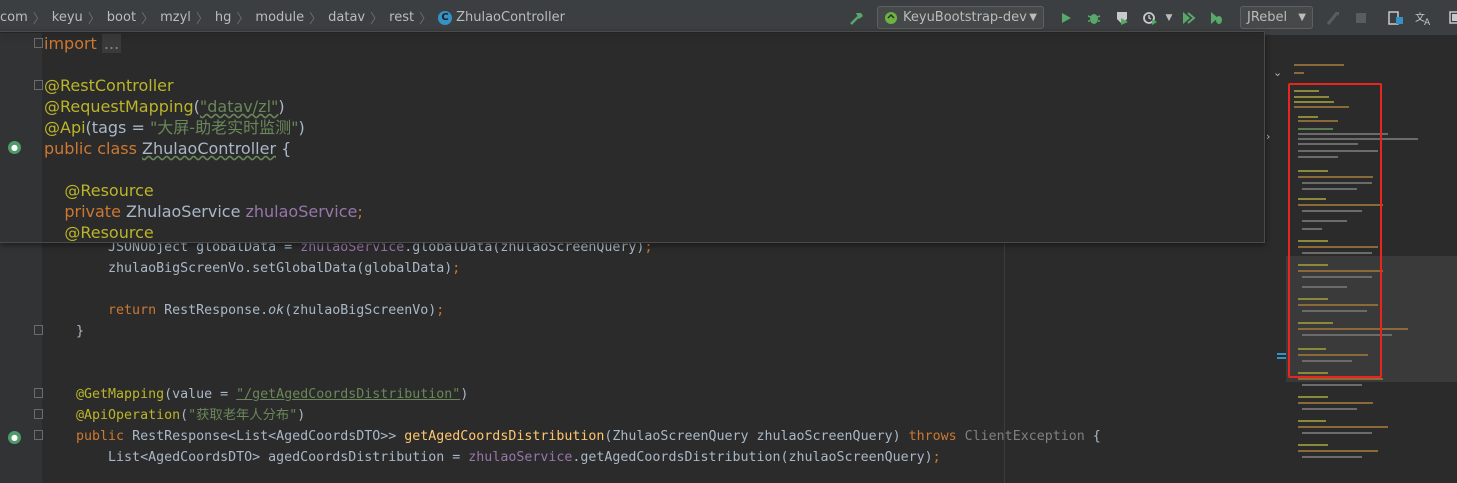 This screenshot has width=1457, height=483. I want to click on code-line: public class ZhulaoController {, so click(168, 148).